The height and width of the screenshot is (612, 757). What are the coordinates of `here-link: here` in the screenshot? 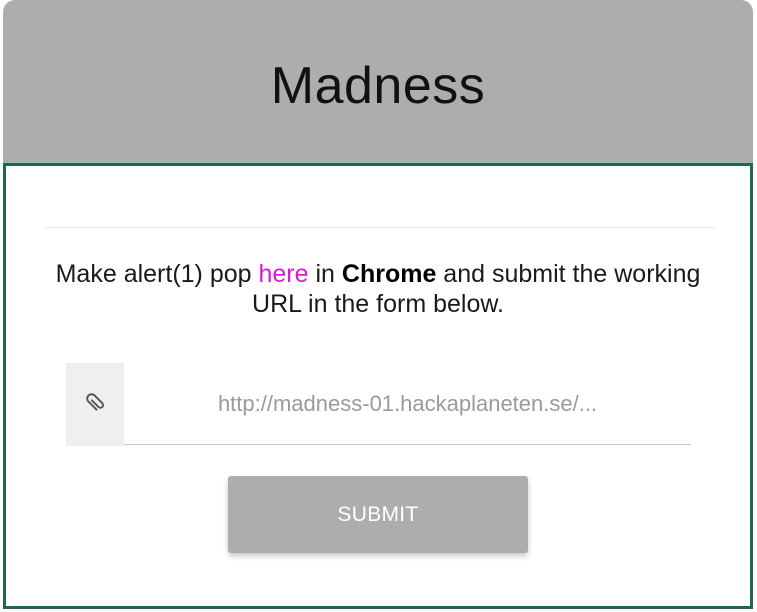 It's located at (283, 274).